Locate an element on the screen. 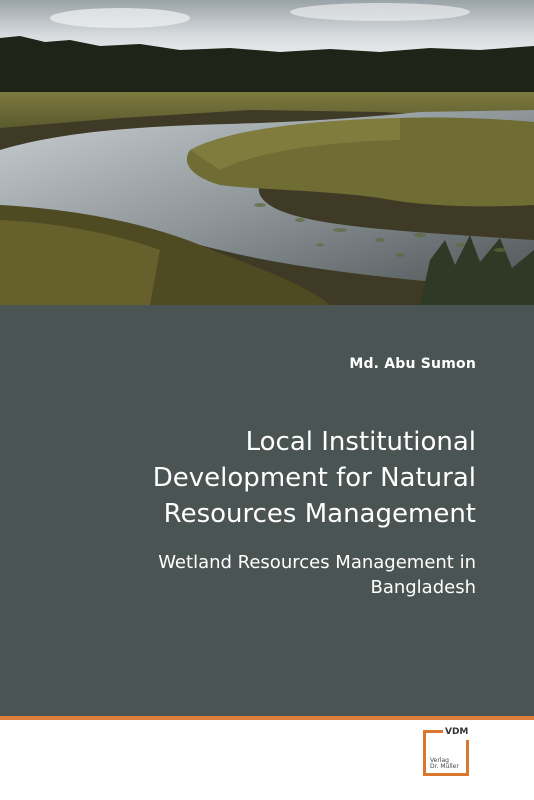 The image size is (534, 800). book-subtitle-line: Bangladesh is located at coordinates (423, 587).